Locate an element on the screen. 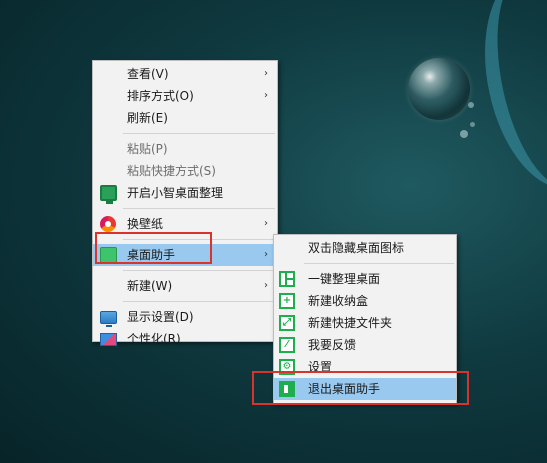 This screenshot has height=463, width=547. menu-item-label: 新建收纳盒 is located at coordinates (338, 301).